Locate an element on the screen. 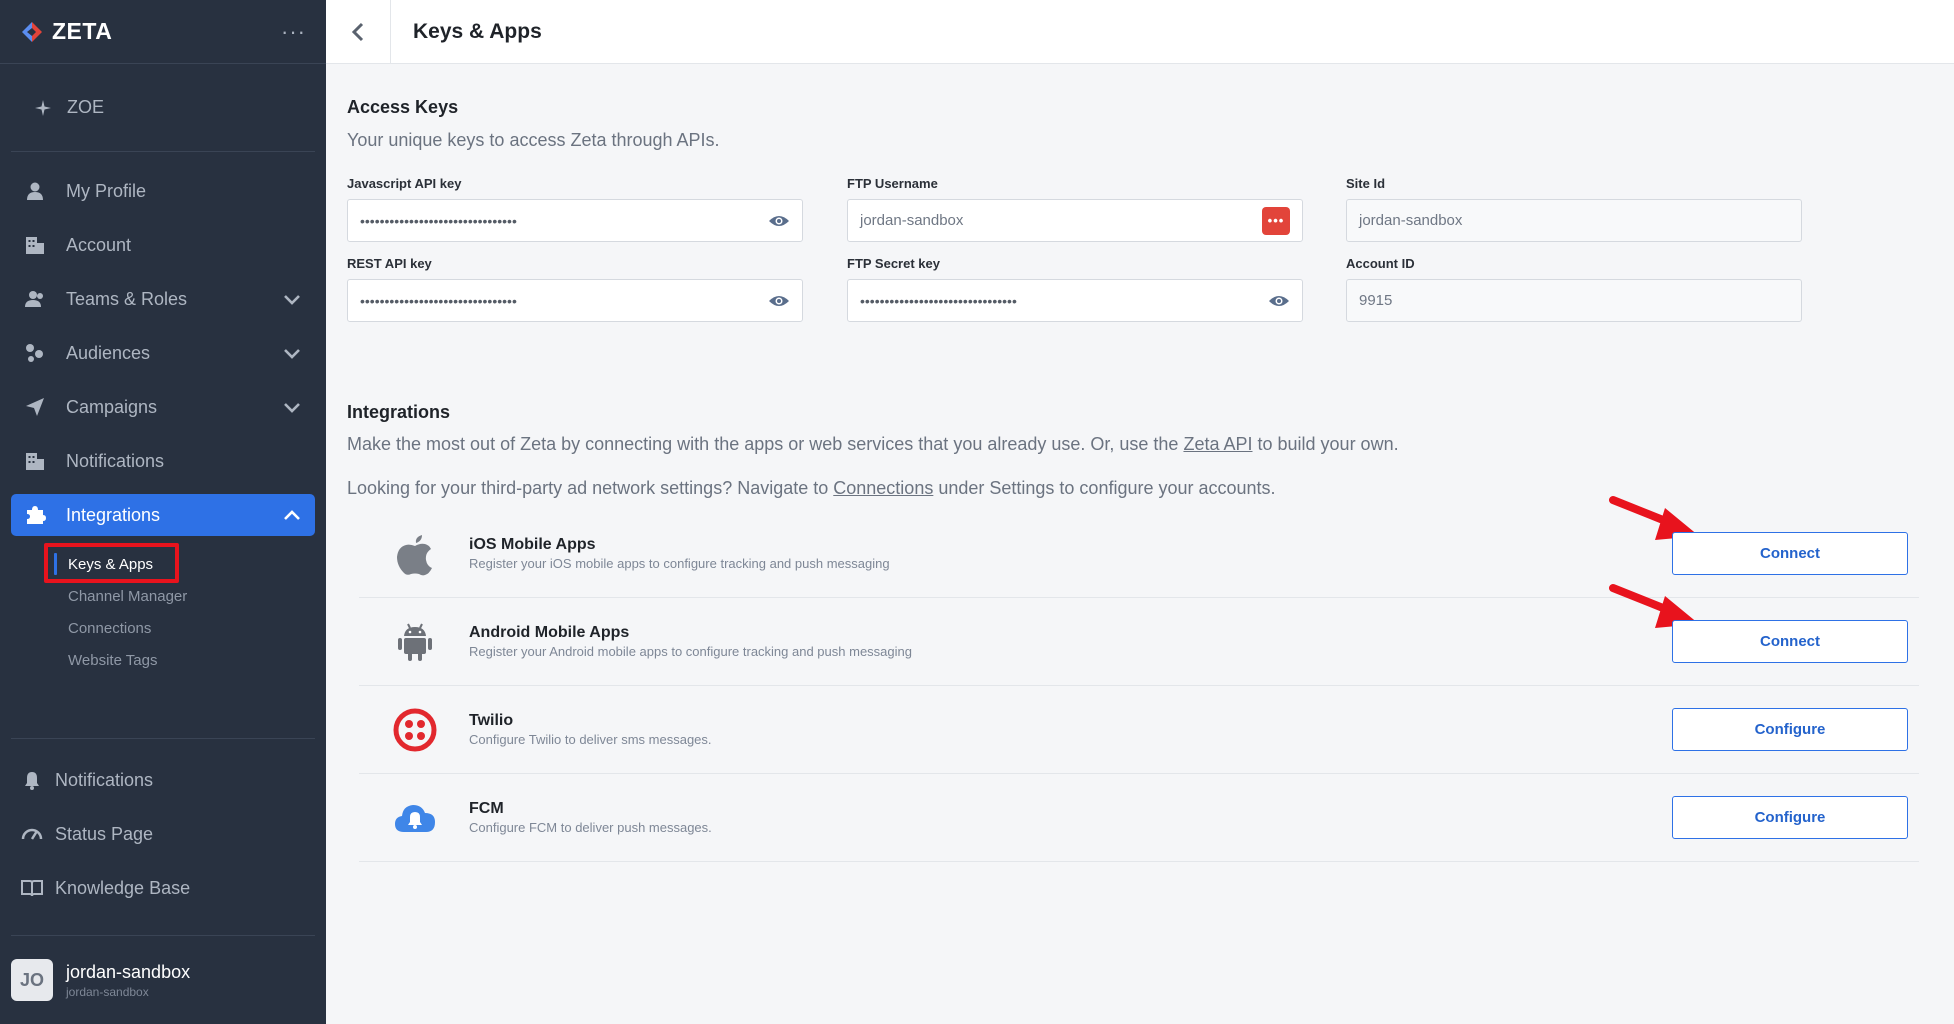 This screenshot has width=1954, height=1024. sparkle-icon is located at coordinates (43, 107).